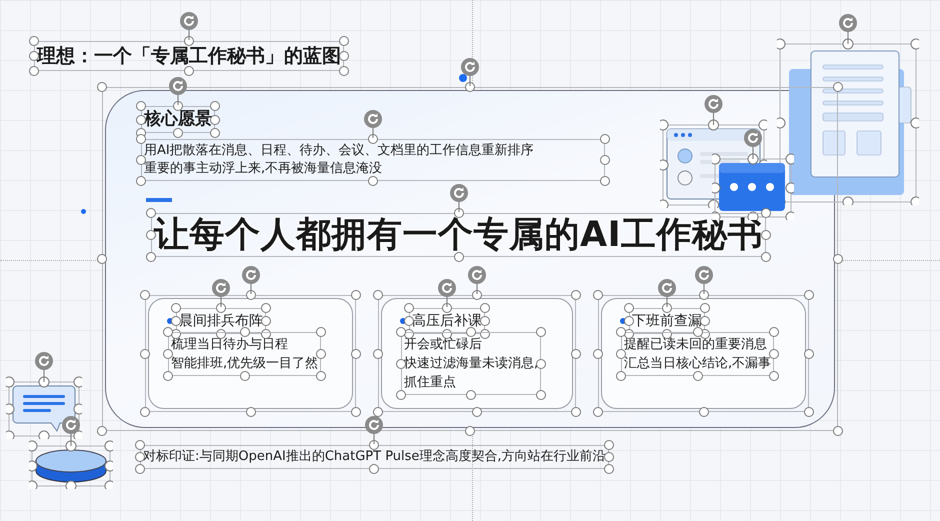 This screenshot has height=521, width=940. Describe the element at coordinates (374, 457) in the screenshot. I see `footnote: 对标印证:与同期OpenAI推出的ChatGPT Pulse理念高度契合,方向站在行业前沿` at that location.